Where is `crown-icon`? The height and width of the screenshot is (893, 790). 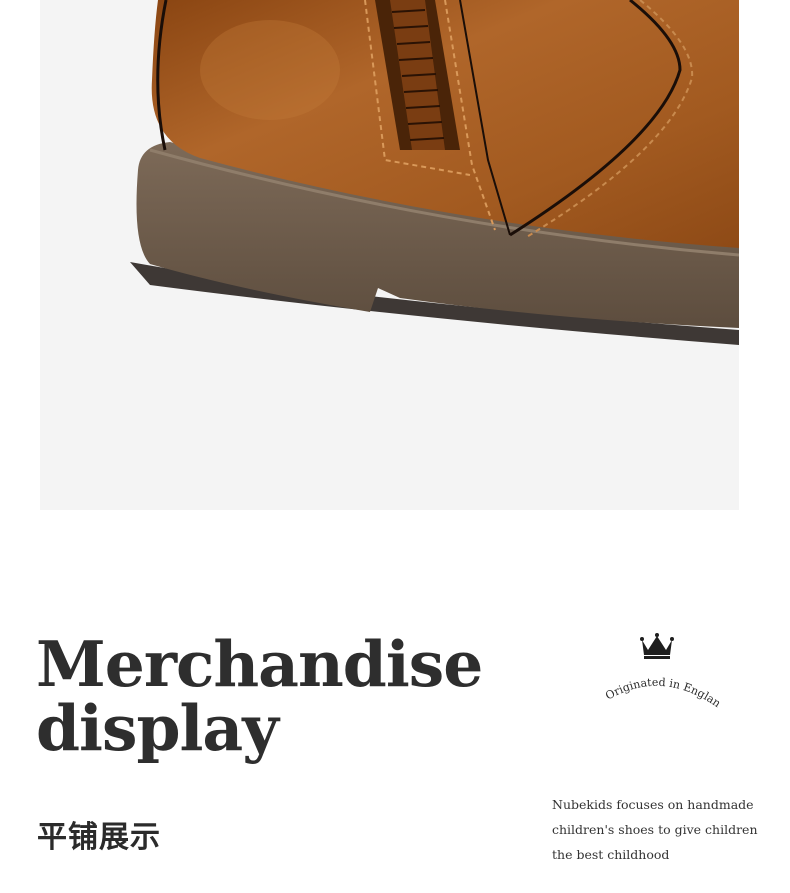 crown-icon is located at coordinates (657, 646).